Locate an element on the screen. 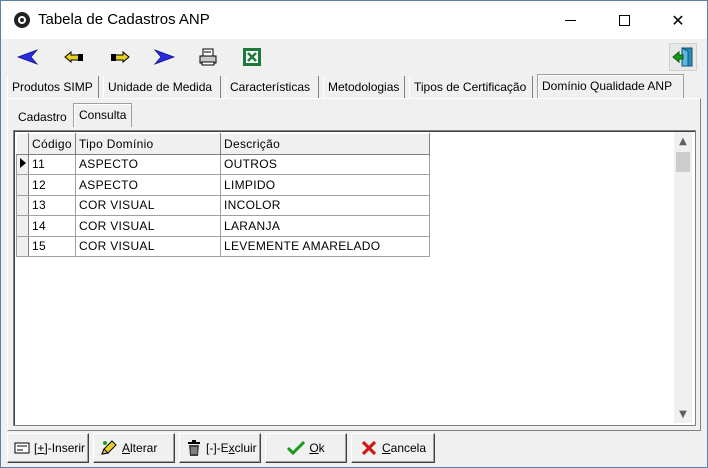 Image resolution: width=708 pixels, height=468 pixels. table-row: 14 COR VISUAL LARANJA is located at coordinates (223, 226).